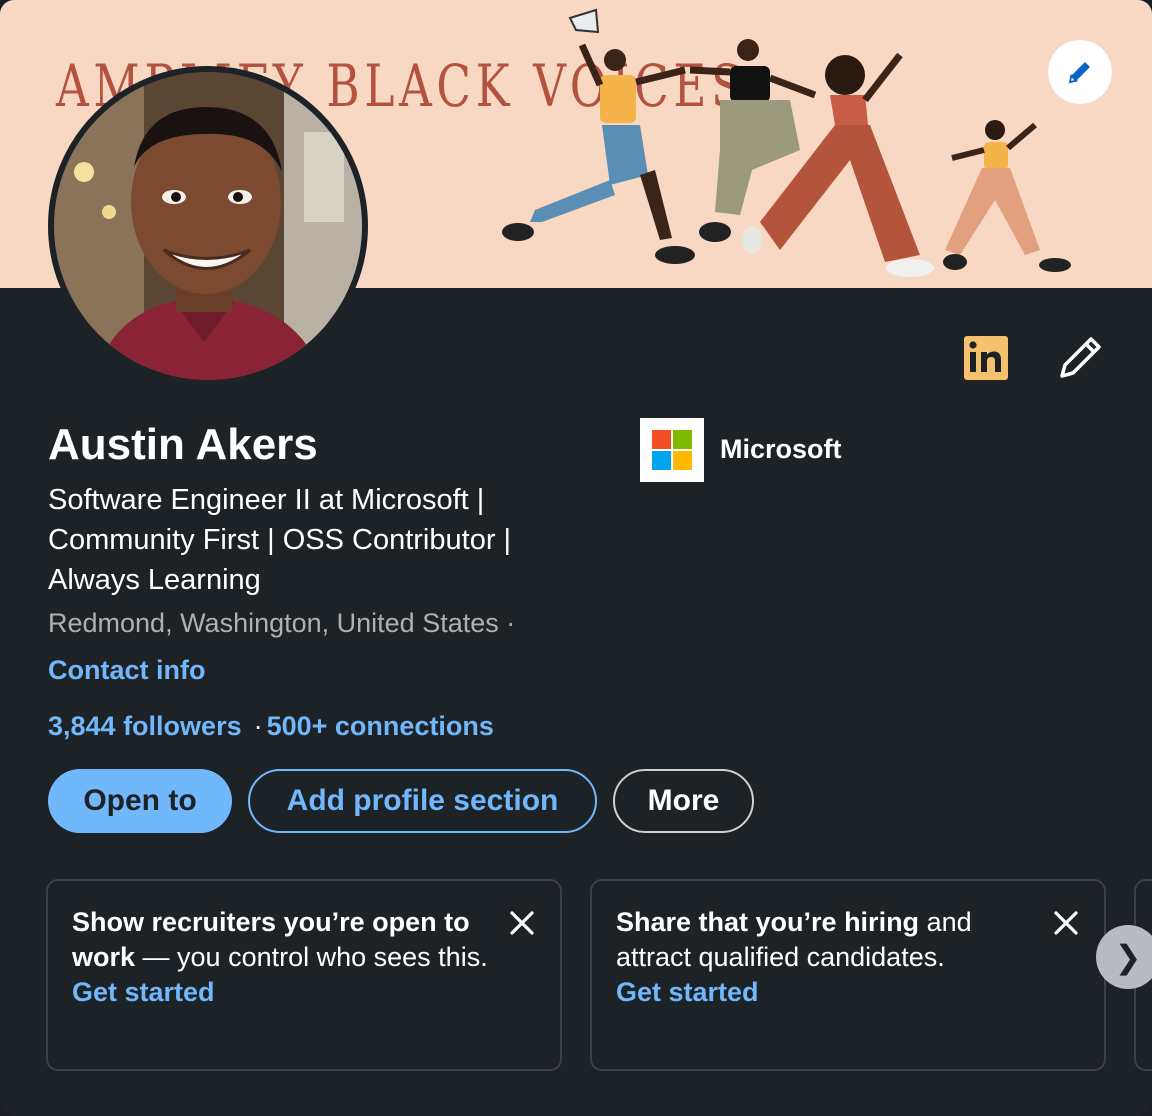  I want to click on banner-illustration, so click(786, 142).